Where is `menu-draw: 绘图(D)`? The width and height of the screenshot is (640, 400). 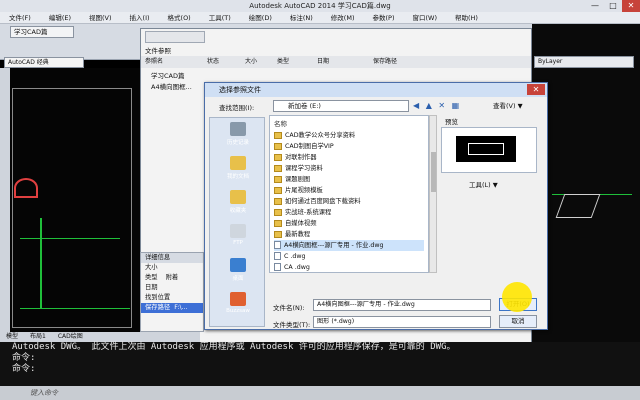
menu-draw: 绘图(D) is located at coordinates (260, 18).